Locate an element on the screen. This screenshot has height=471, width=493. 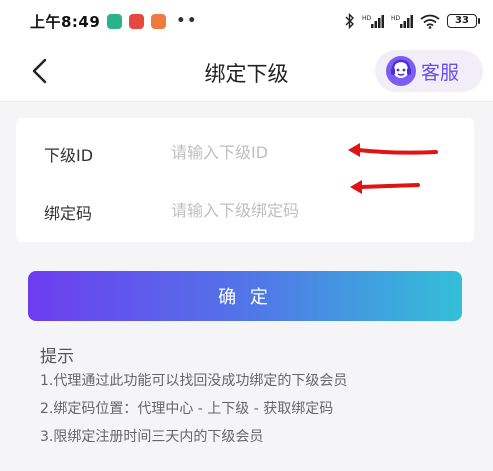
more-notifications-icon: •• is located at coordinates (187, 21).